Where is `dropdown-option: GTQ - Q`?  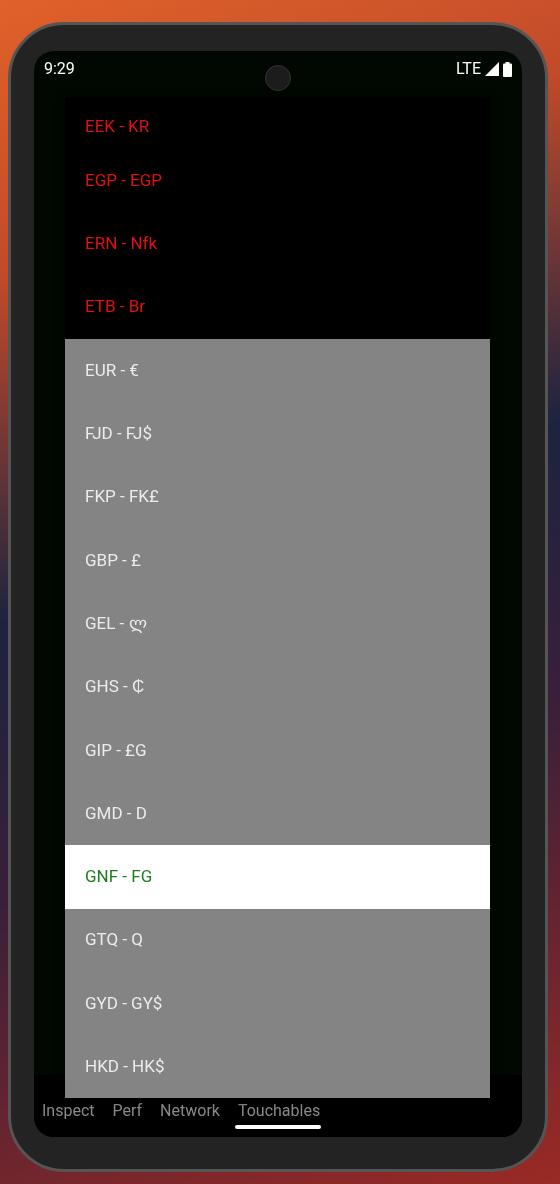 dropdown-option: GTQ - Q is located at coordinates (277, 940).